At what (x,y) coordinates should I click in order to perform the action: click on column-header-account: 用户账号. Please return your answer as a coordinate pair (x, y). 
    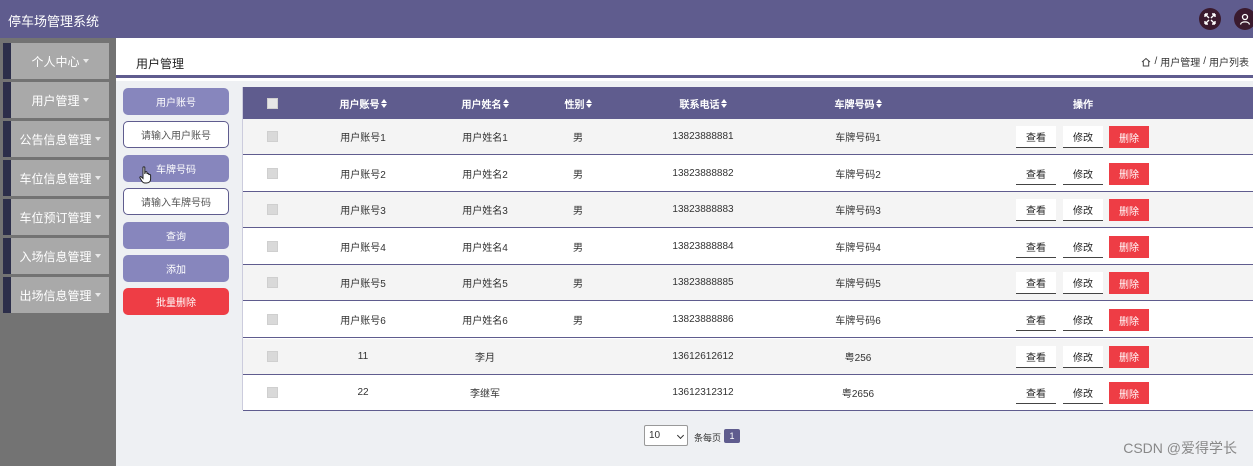
    Looking at the image, I should click on (363, 103).